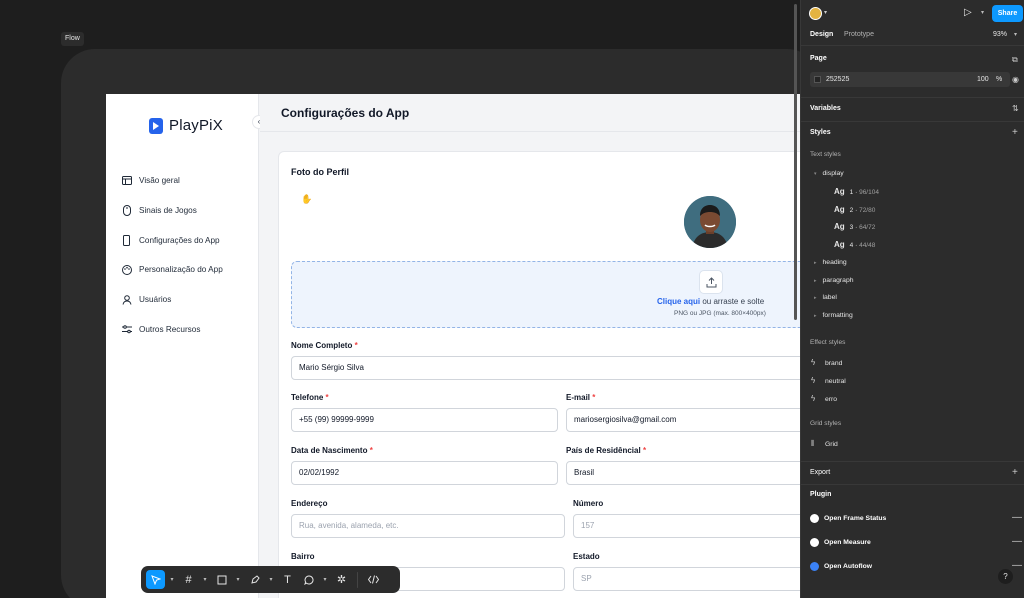 This screenshot has width=1024, height=598. Describe the element at coordinates (1015, 473) in the screenshot. I see `add-export-icon: +` at that location.